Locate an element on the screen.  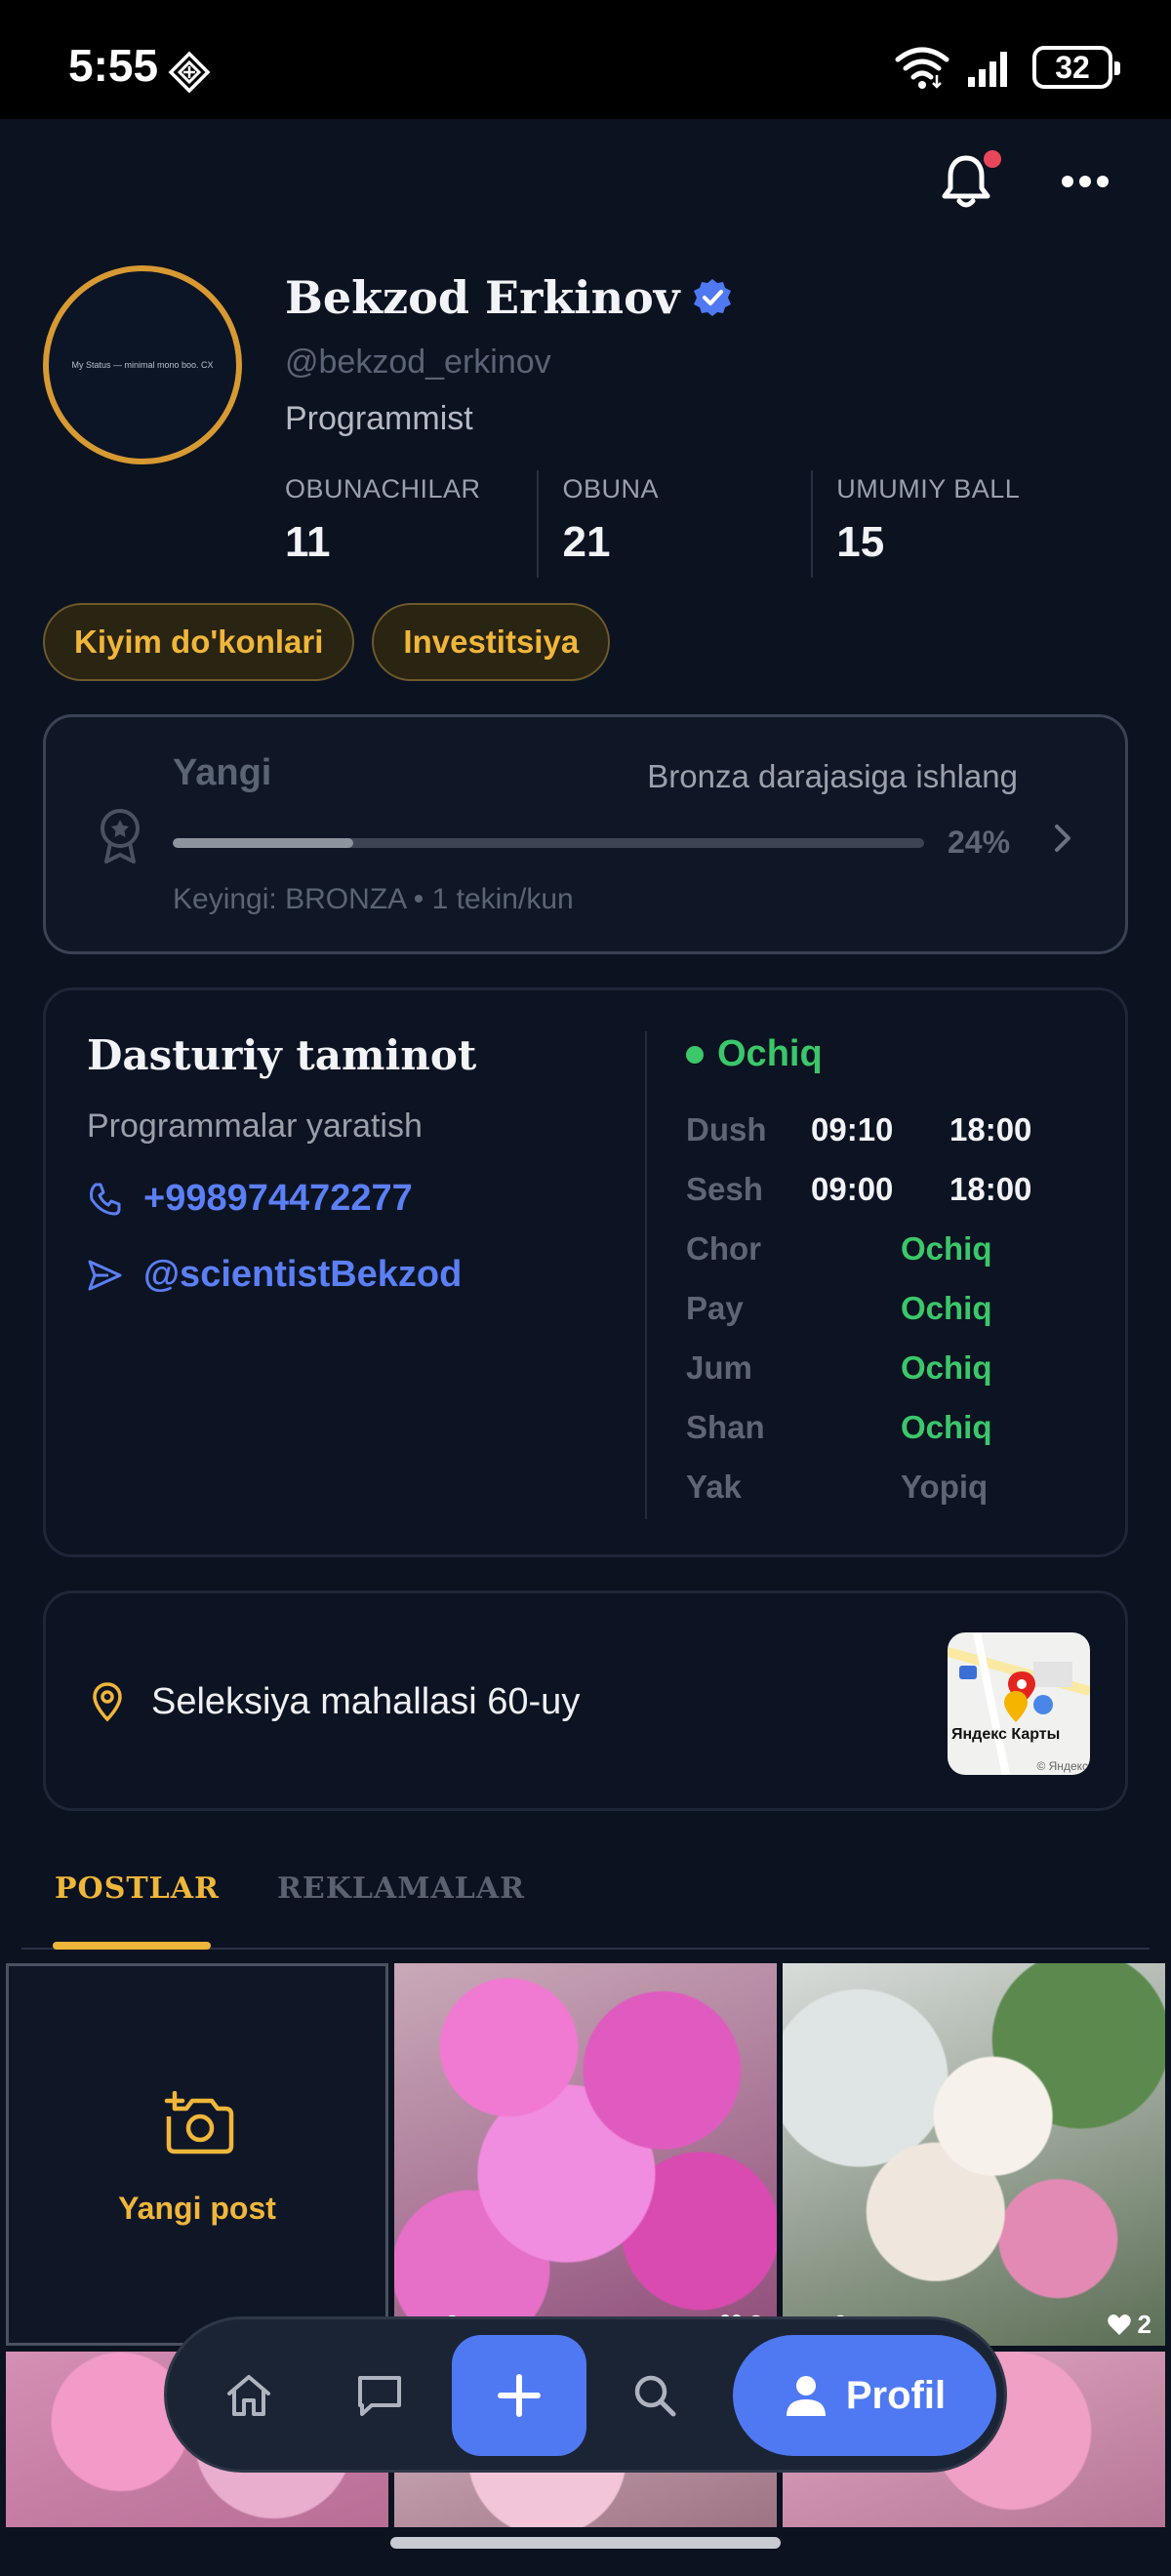
category-chips: Kiyim do'konlari Investitsiya is located at coordinates (327, 642).